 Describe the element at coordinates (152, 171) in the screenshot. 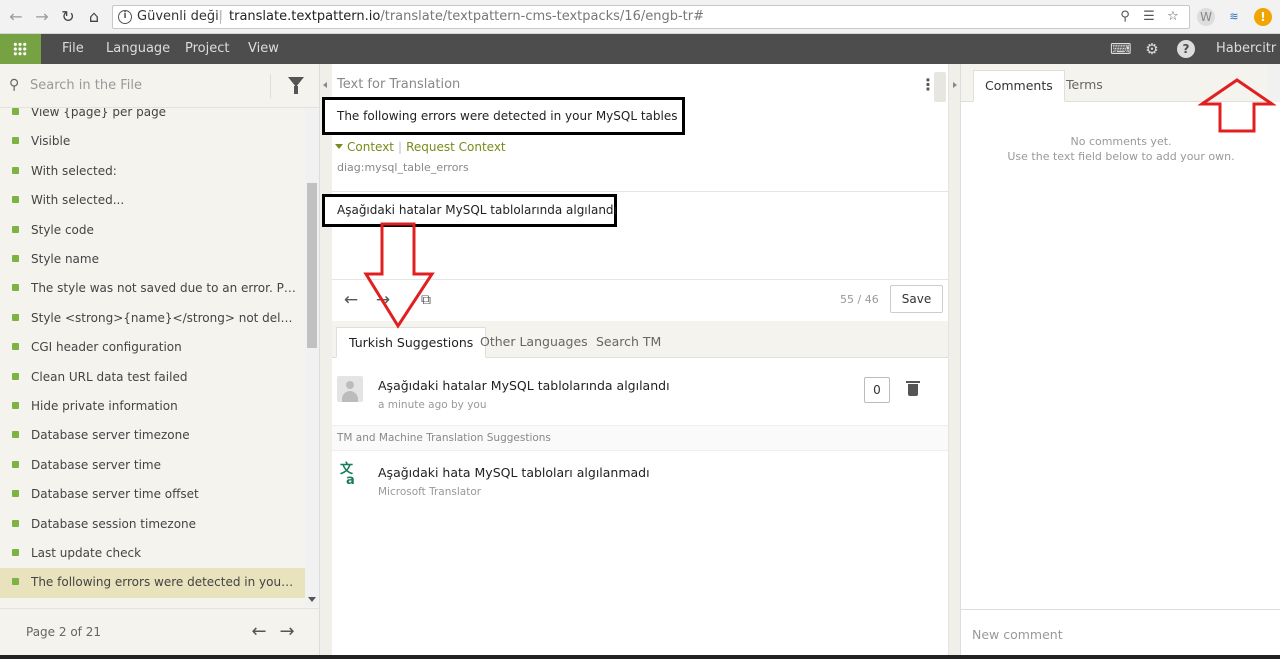

I see `list-item: With selected:` at that location.